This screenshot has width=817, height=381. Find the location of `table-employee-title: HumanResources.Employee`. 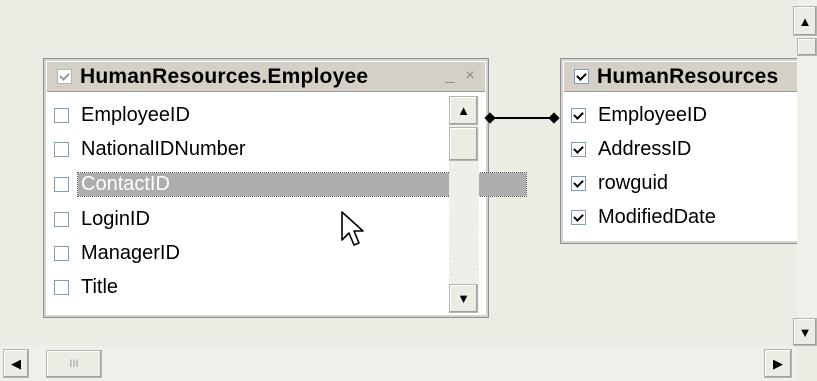

table-employee-title: HumanResources.Employee is located at coordinates (224, 76).